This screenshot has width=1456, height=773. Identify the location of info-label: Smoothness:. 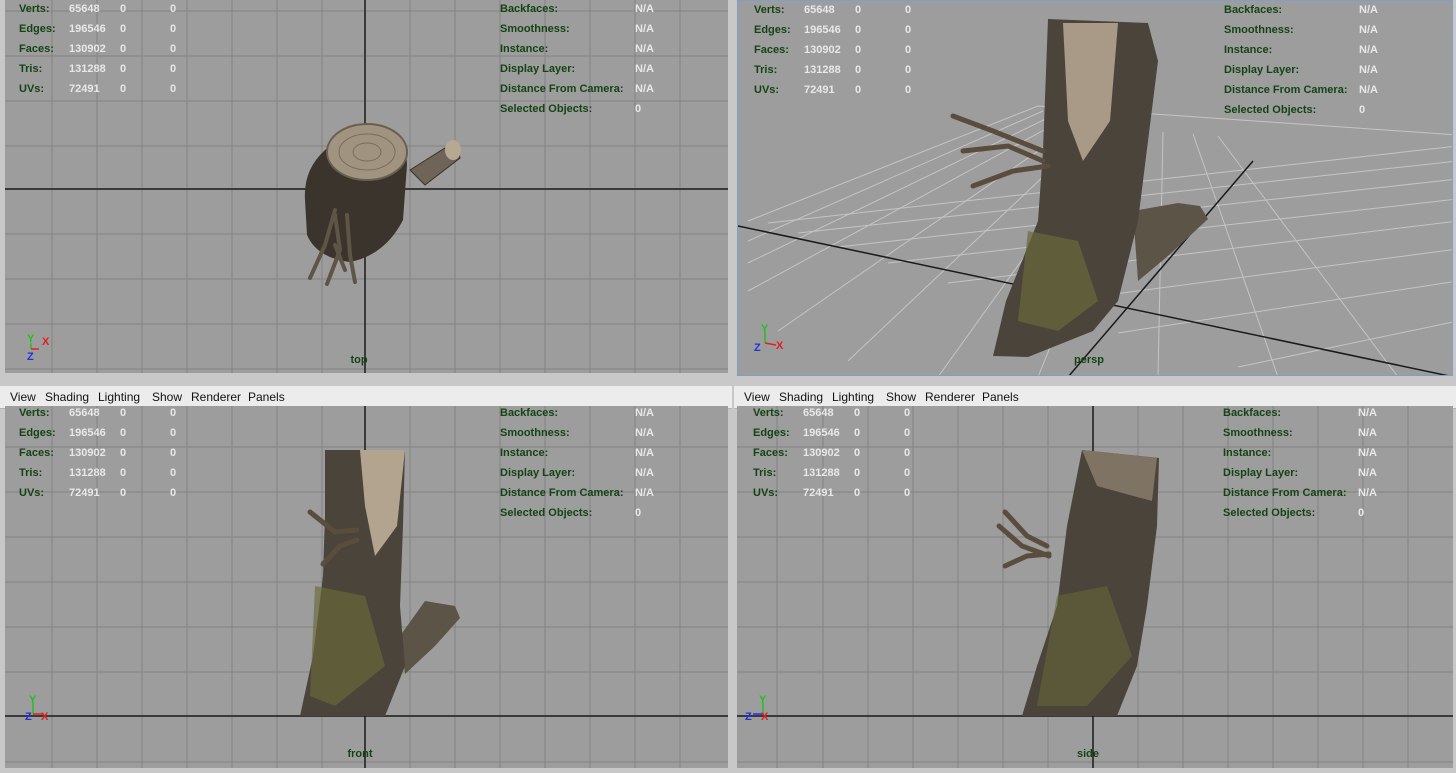
(535, 433).